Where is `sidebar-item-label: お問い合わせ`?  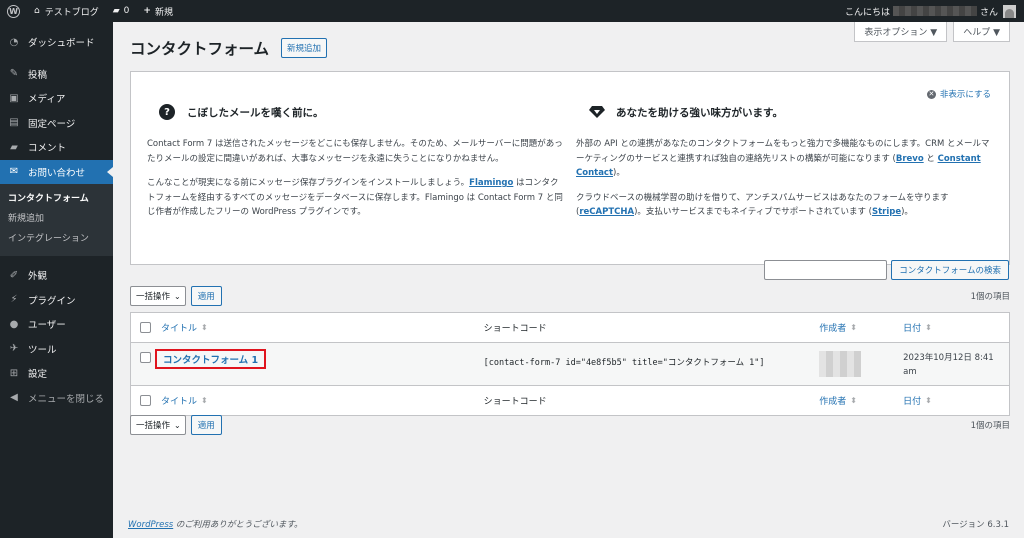
sidebar-item-label: お問い合わせ is located at coordinates (57, 173).